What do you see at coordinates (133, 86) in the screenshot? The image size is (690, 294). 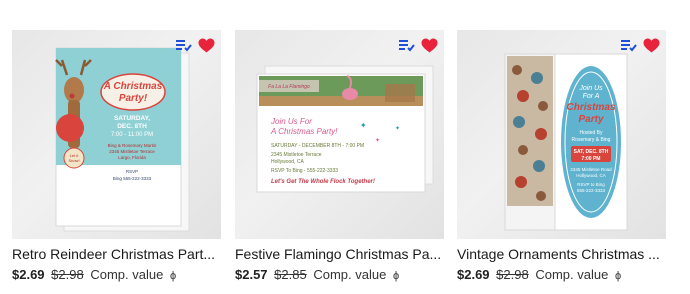 I see `svg-text: A Christmas` at bounding box center [133, 86].